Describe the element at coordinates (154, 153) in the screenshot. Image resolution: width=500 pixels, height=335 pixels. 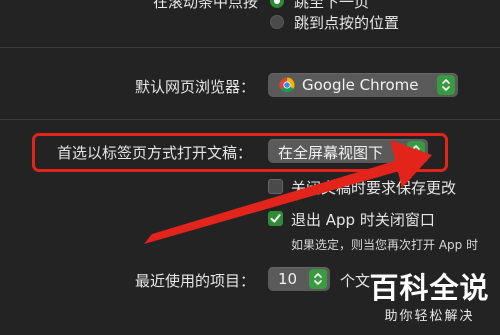
I see `prefer-tabs-label: 首选以标签页方式打开文稿：` at that location.